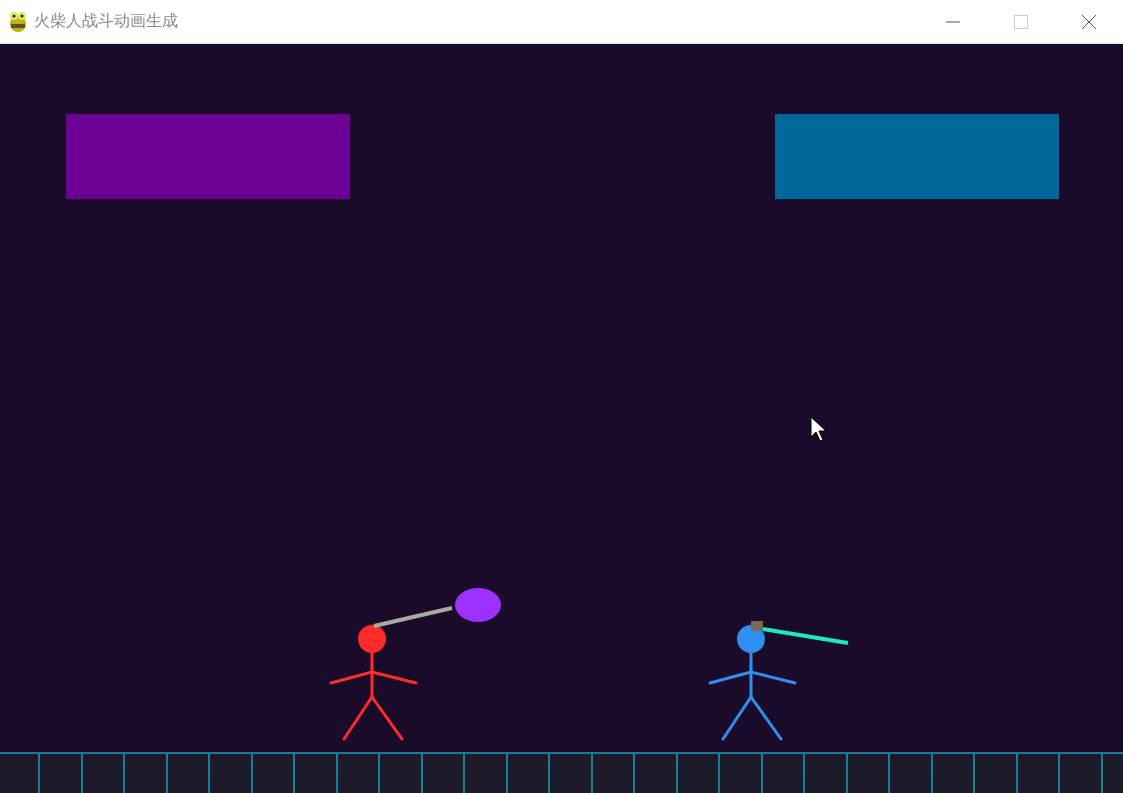  What do you see at coordinates (1089, 21) in the screenshot?
I see `close-icon` at bounding box center [1089, 21].